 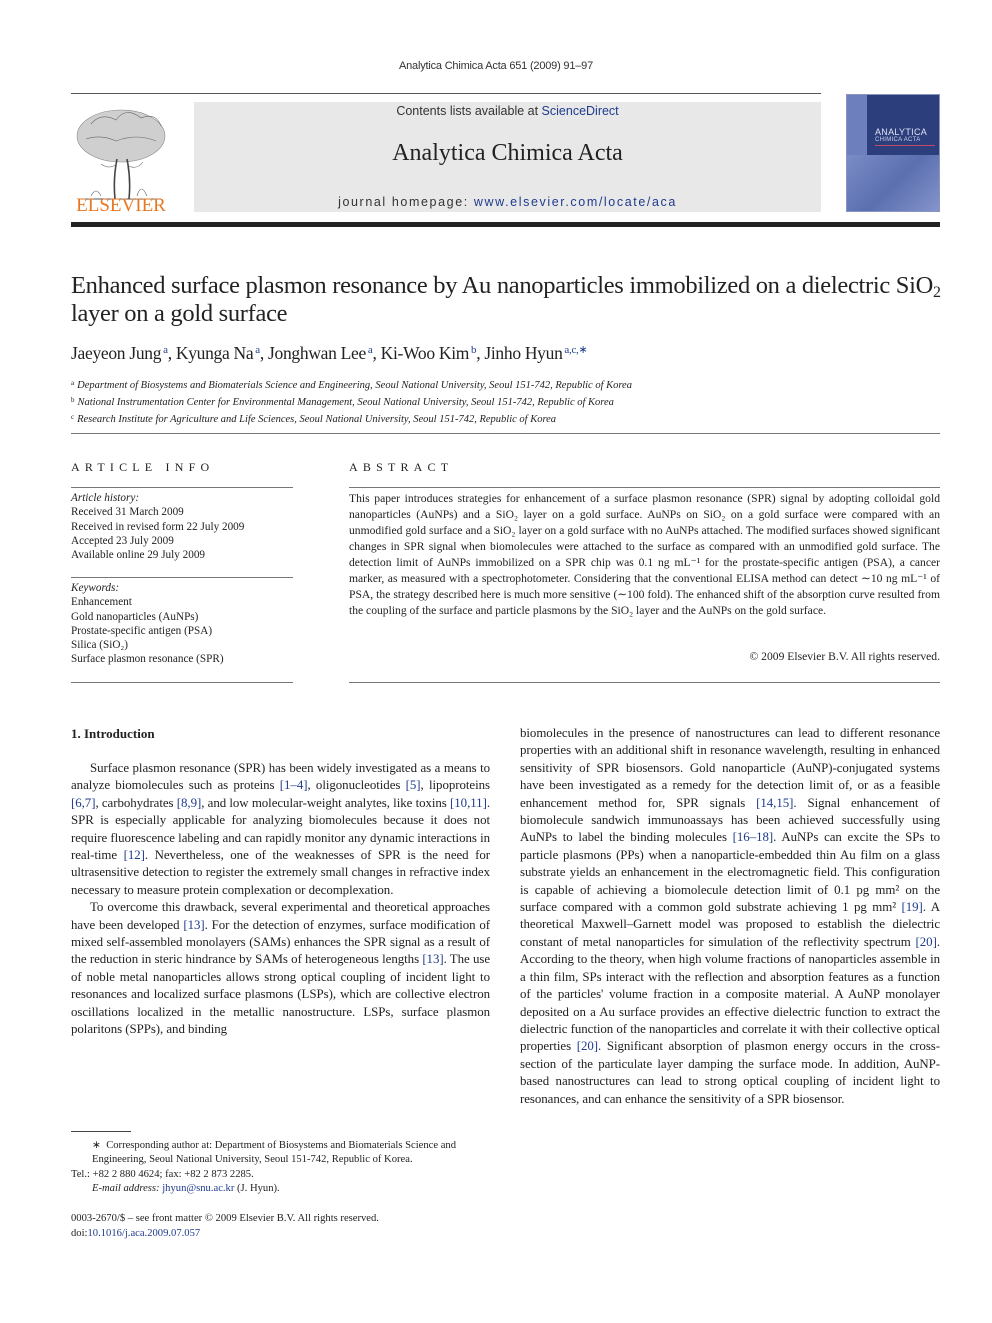 What do you see at coordinates (105, 498) in the screenshot?
I see `history-label: Article history:` at bounding box center [105, 498].